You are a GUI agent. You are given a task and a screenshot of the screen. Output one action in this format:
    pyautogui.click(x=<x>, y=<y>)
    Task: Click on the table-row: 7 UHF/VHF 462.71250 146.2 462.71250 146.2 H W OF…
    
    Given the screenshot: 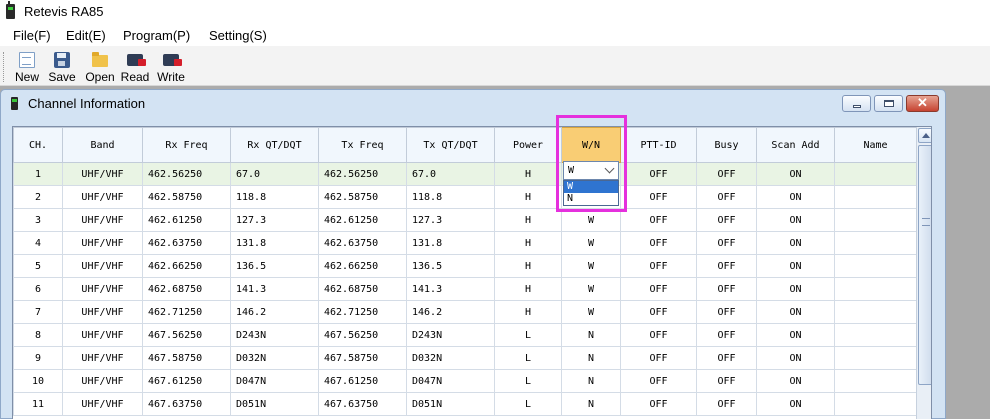 What is the action you would take?
    pyautogui.click(x=465, y=312)
    